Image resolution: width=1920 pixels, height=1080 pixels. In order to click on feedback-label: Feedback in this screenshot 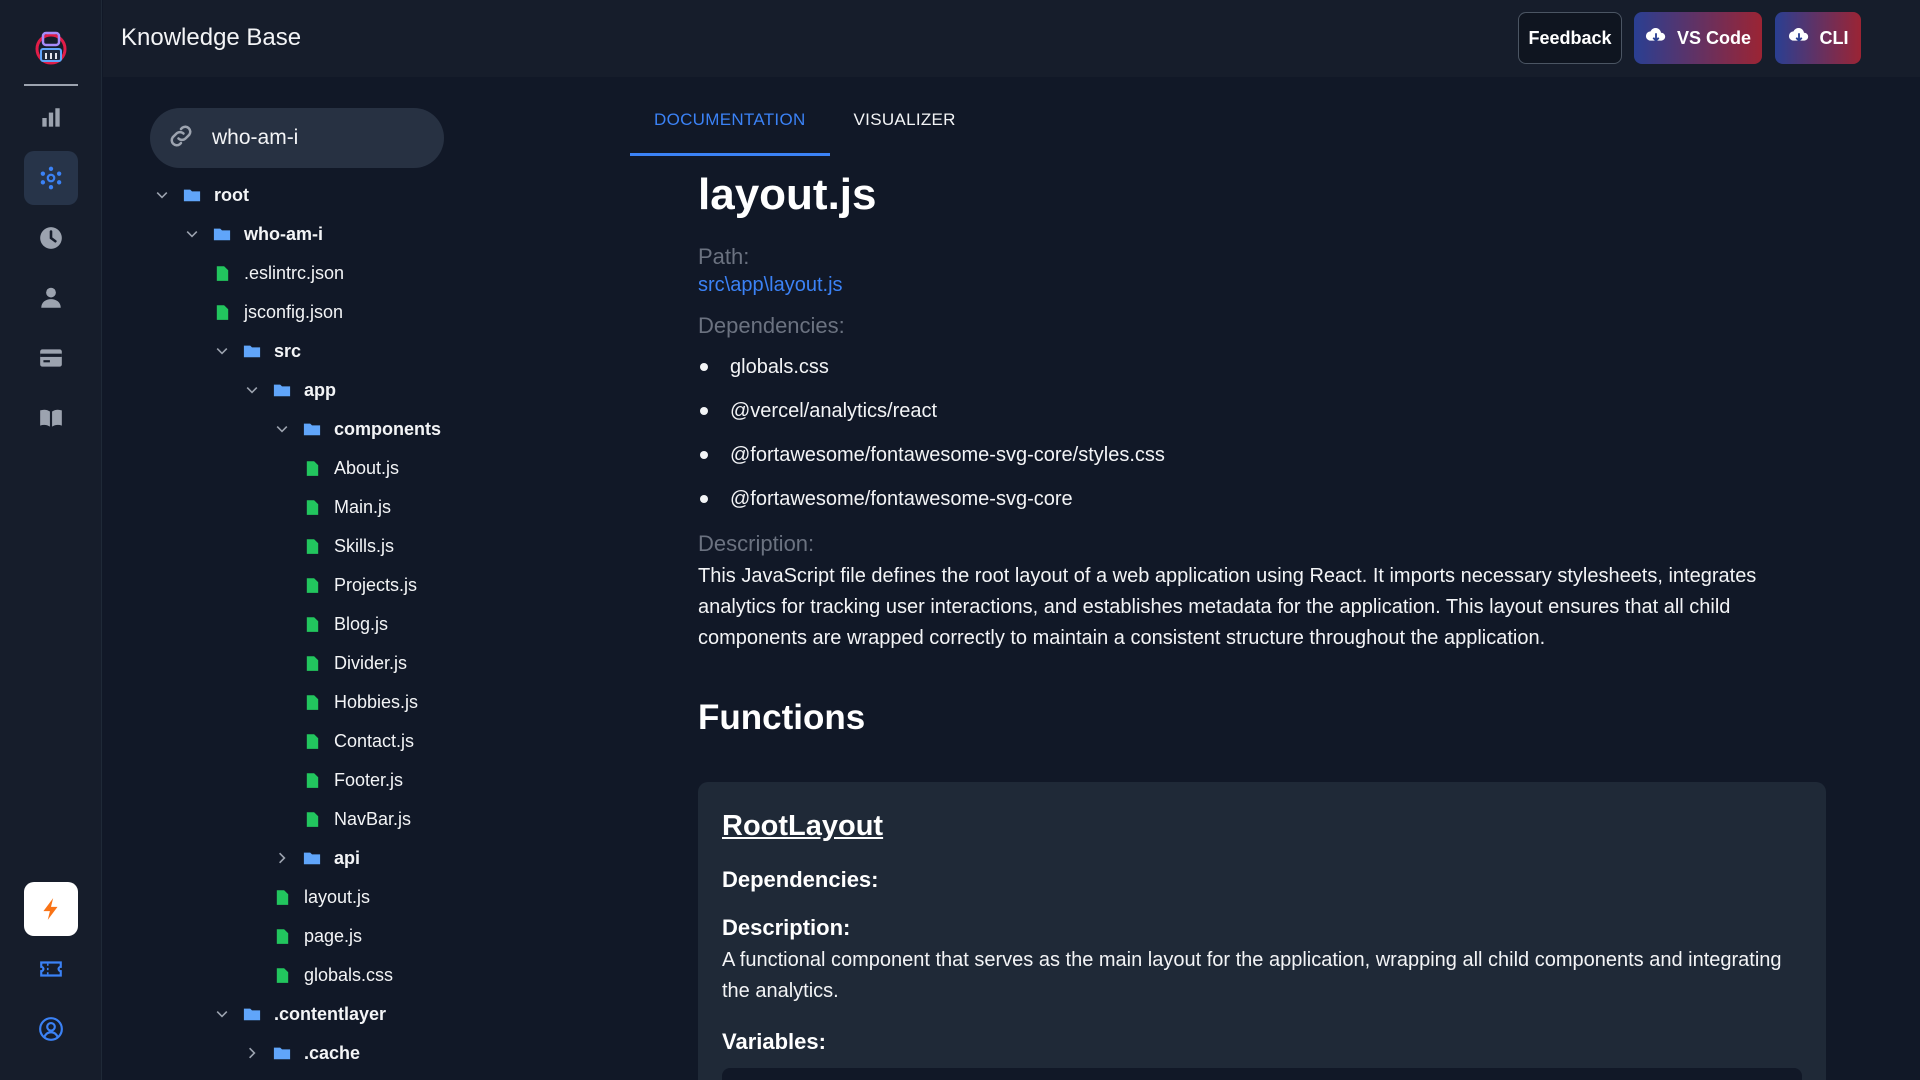, I will do `click(1570, 37)`.